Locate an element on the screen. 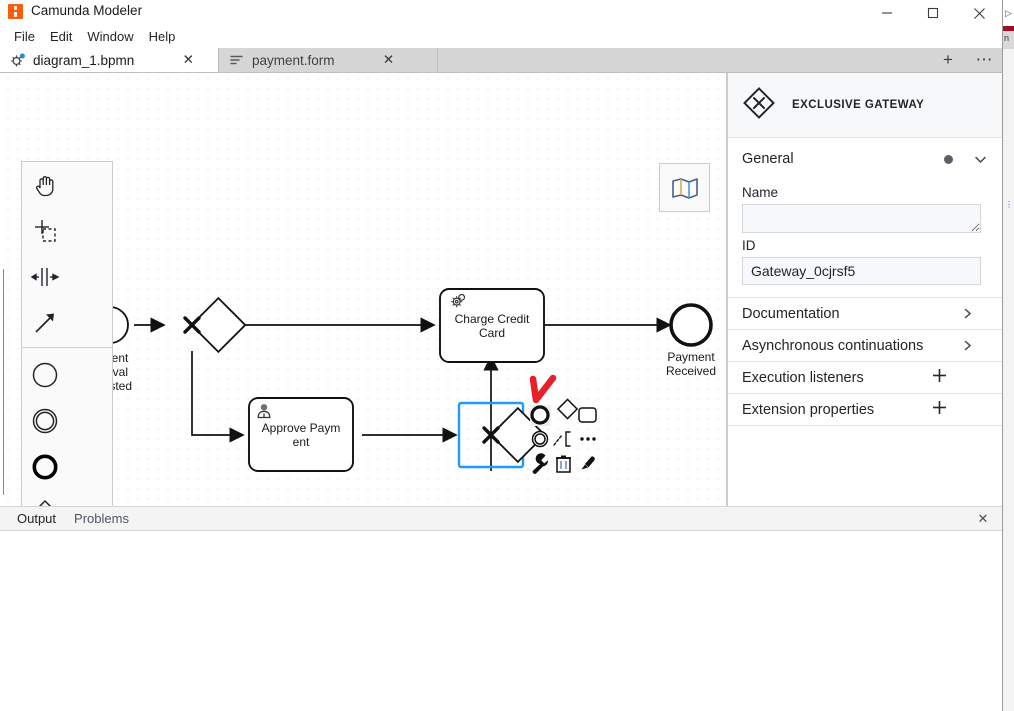 Image resolution: width=1014 pixels, height=711 pixels. map-icon is located at coordinates (684, 188).